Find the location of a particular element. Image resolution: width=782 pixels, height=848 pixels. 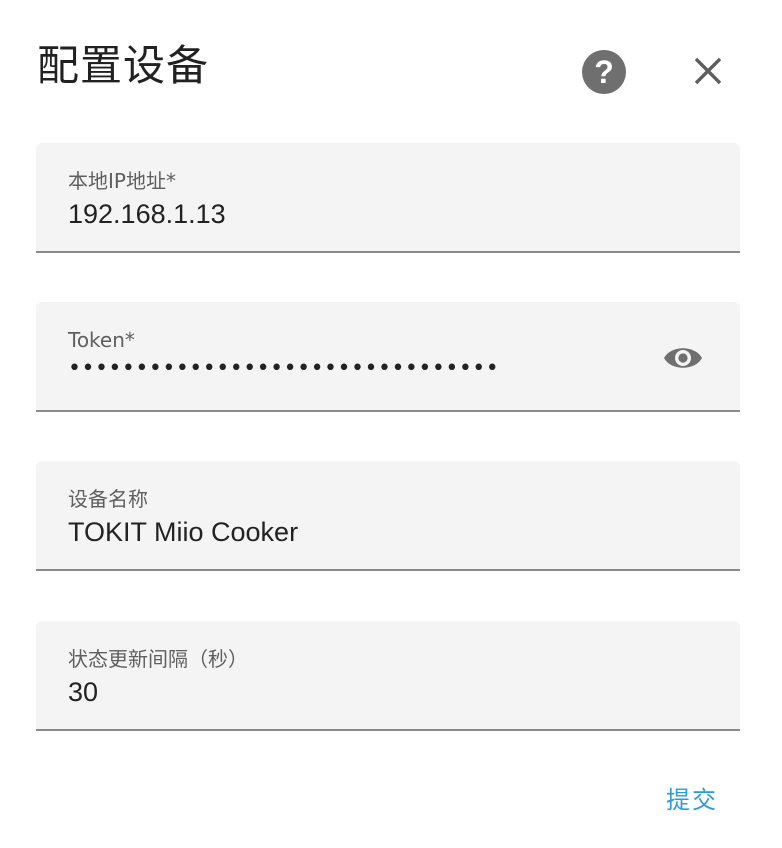

close-button is located at coordinates (708, 71).